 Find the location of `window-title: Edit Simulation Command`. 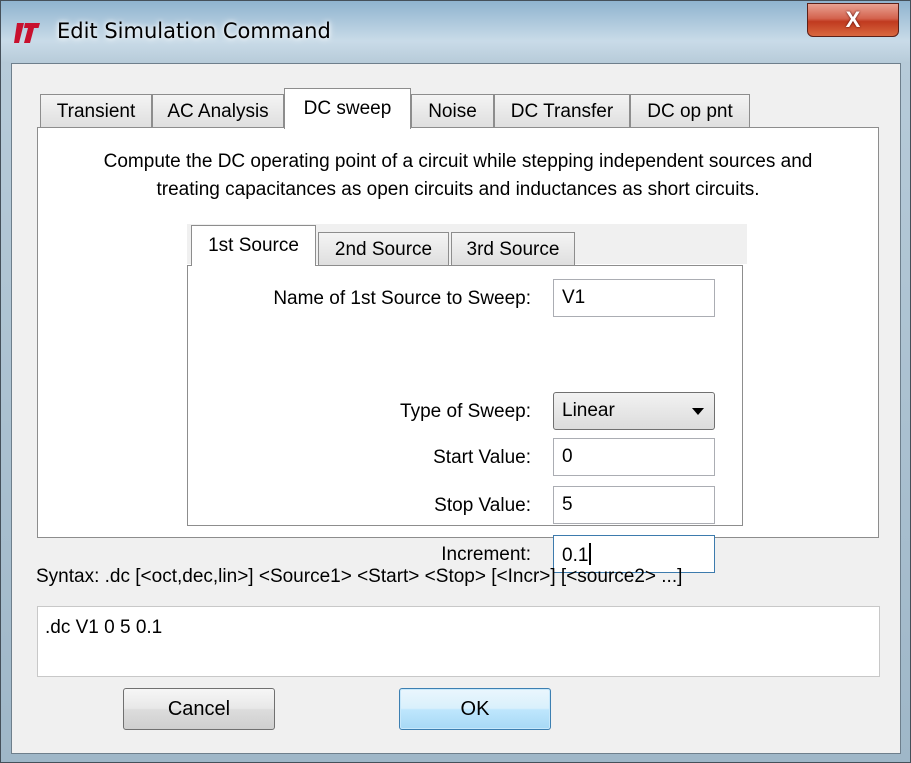

window-title: Edit Simulation Command is located at coordinates (194, 31).